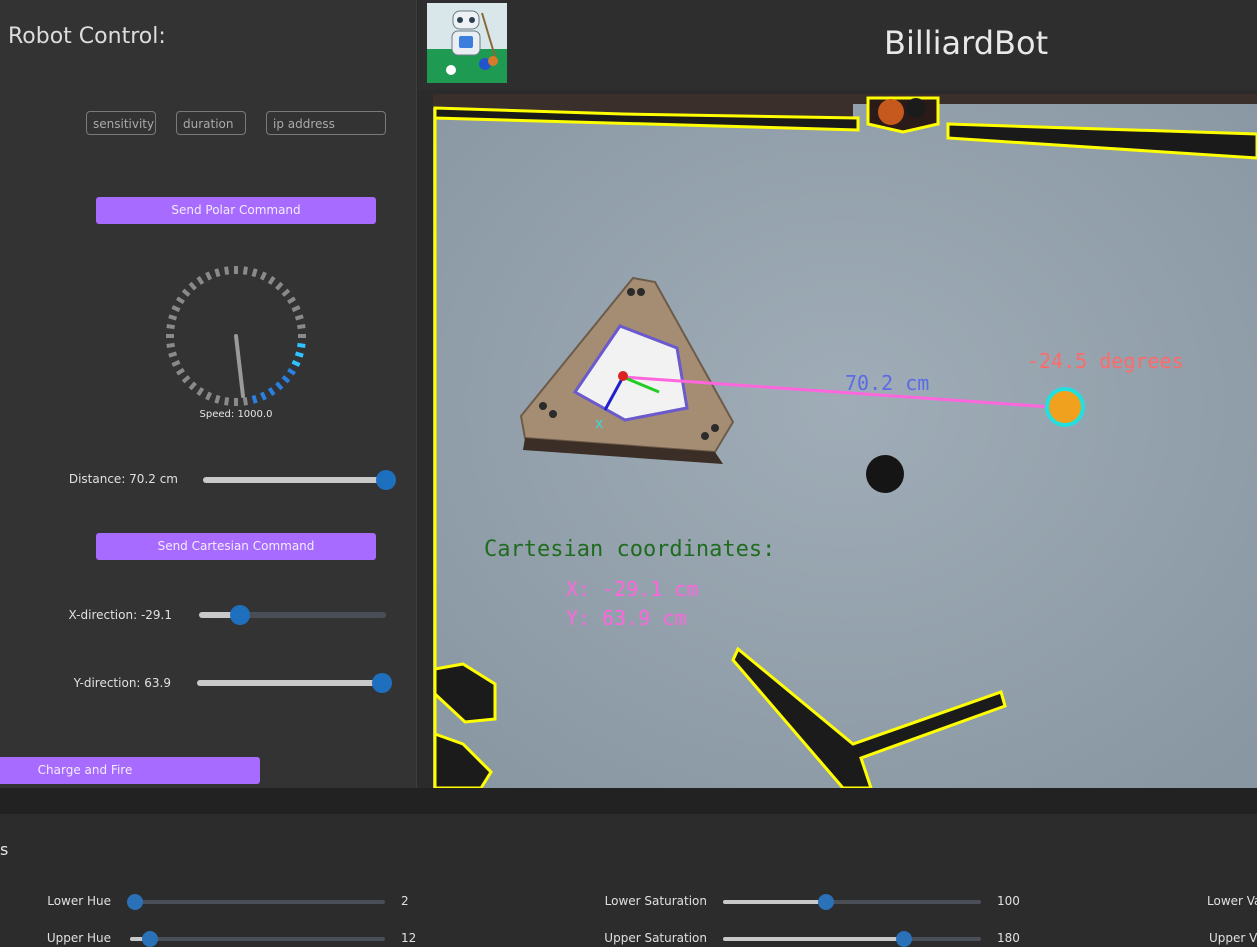  Describe the element at coordinates (85, 770) in the screenshot. I see `charge-and-fire-label: Charge and Fire` at that location.